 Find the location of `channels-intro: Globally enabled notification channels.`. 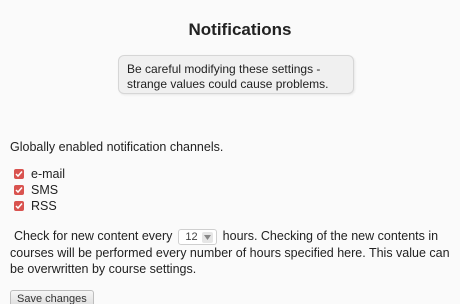

channels-intro: Globally enabled notification channels. is located at coordinates (117, 147).